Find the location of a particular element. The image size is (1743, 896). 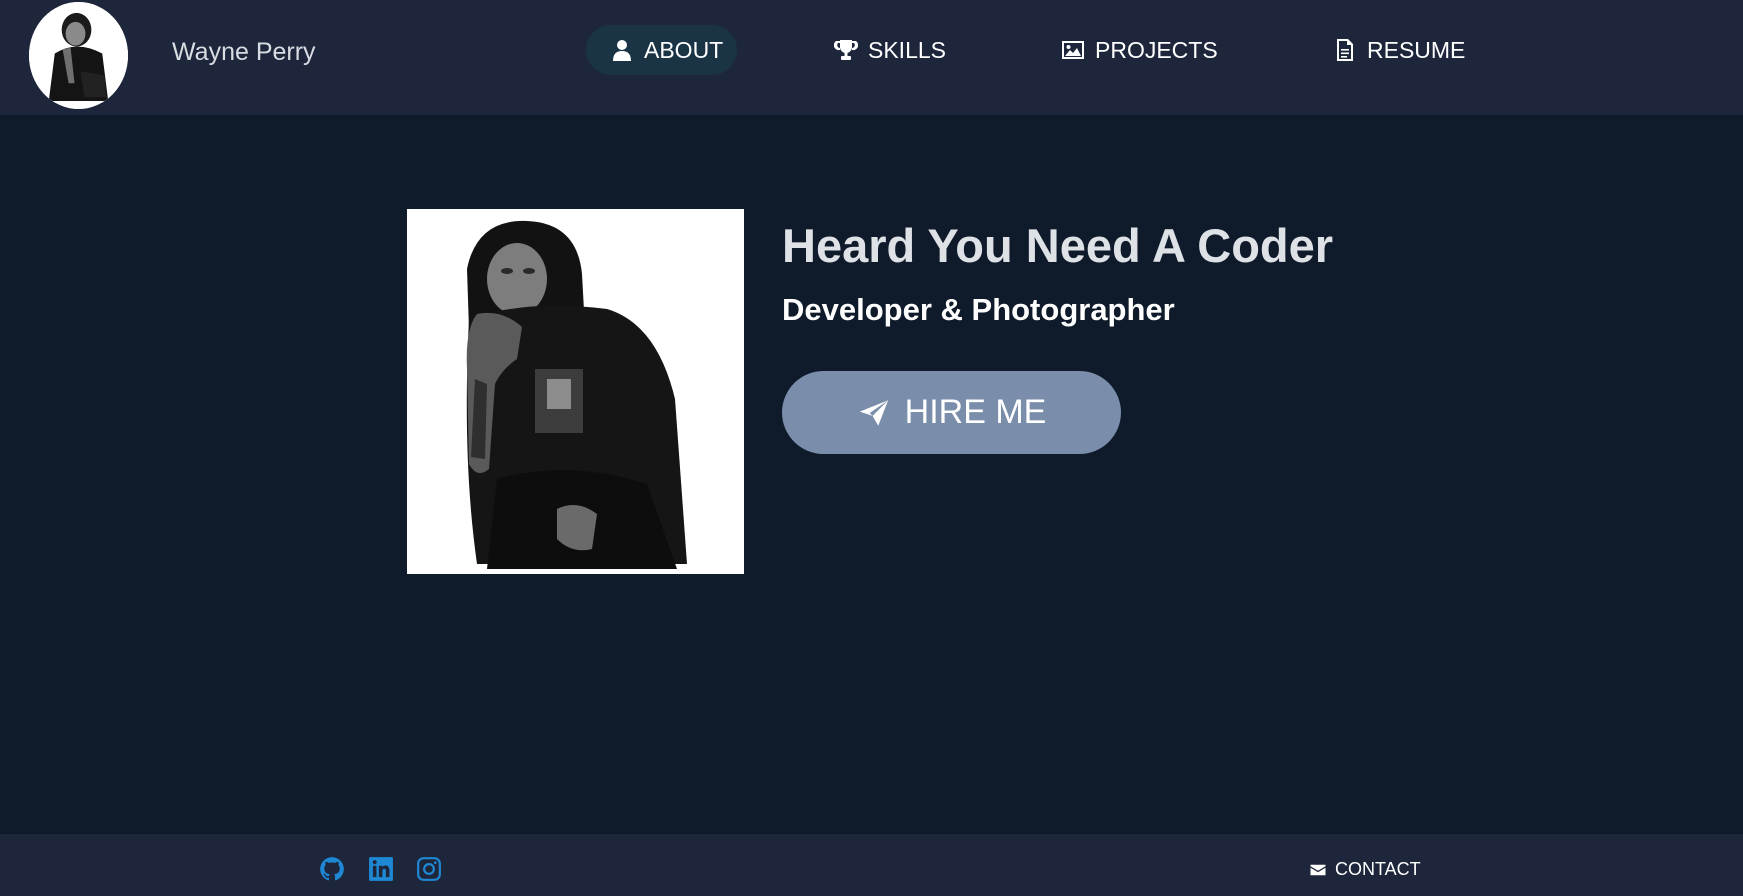

linkedin-link is located at coordinates (381, 869).